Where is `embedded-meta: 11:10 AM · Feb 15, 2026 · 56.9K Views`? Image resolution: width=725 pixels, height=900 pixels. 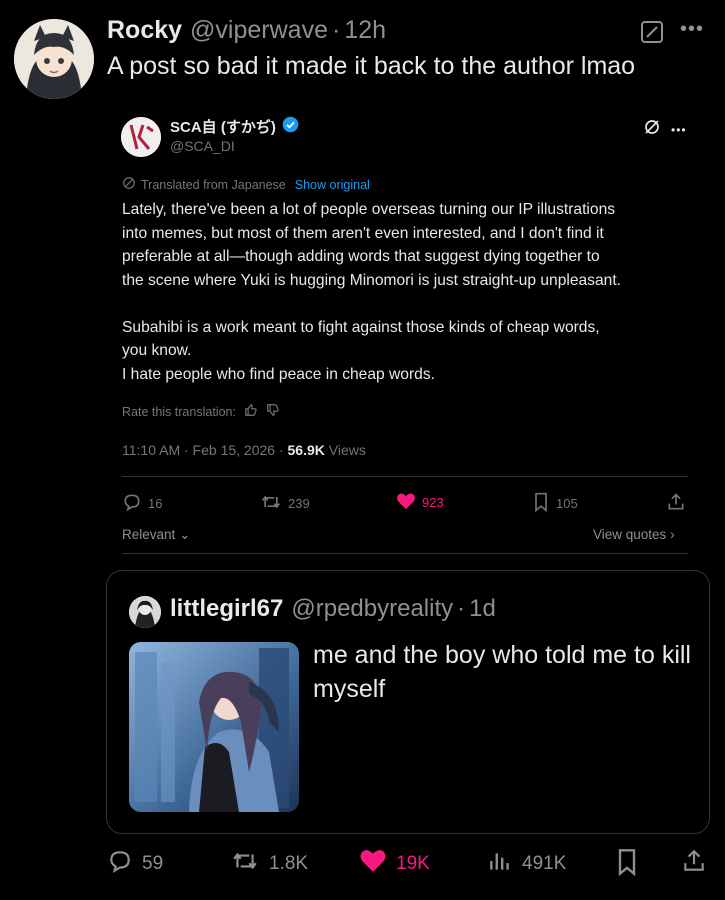 embedded-meta: 11:10 AM · Feb 15, 2026 · 56.9K Views is located at coordinates (244, 450).